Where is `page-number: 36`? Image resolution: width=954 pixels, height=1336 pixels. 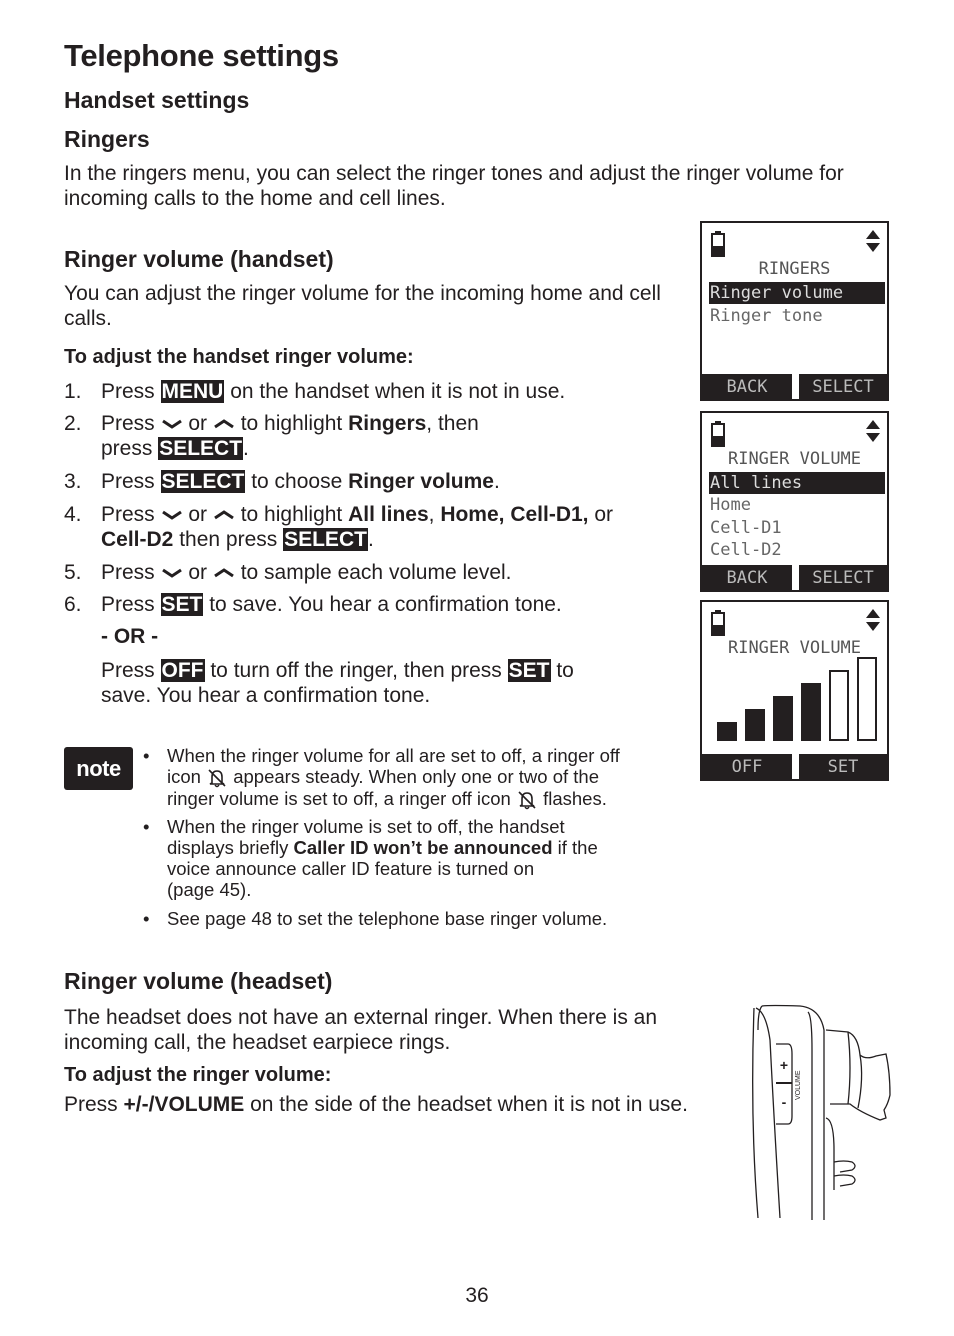
page-number: 36 is located at coordinates (477, 1295).